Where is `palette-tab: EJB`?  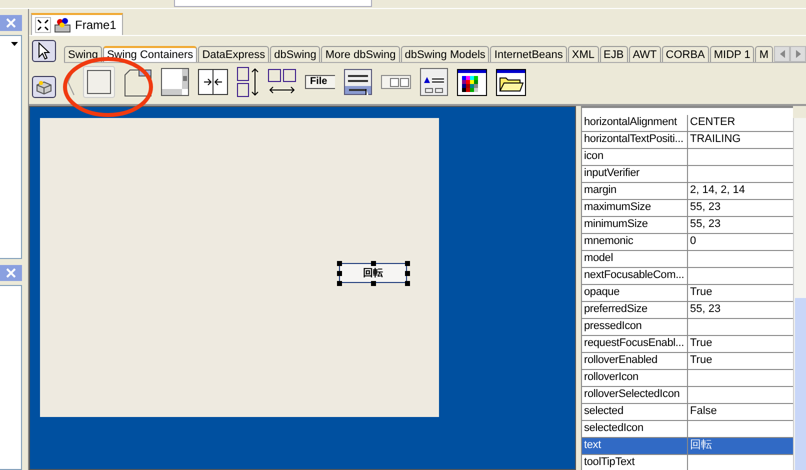
palette-tab: EJB is located at coordinates (614, 54).